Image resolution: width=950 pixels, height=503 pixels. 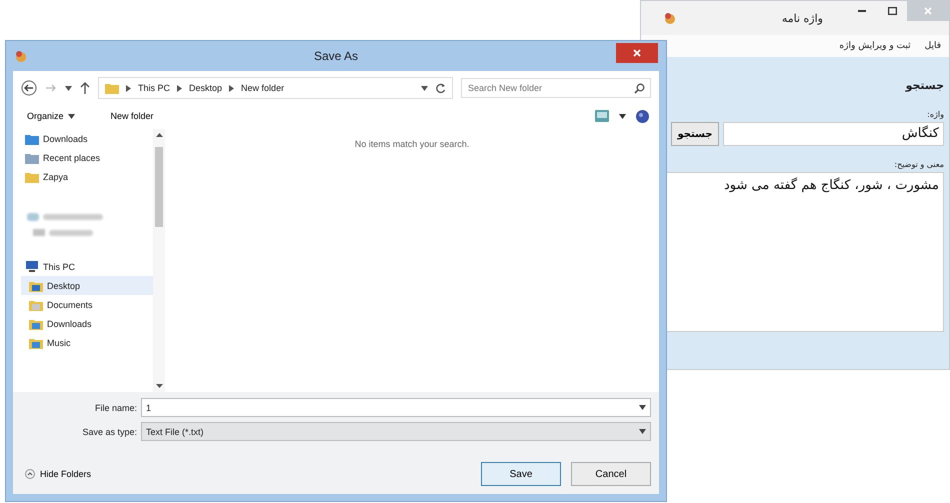 I want to click on section-heading: جستجو, so click(x=925, y=85).